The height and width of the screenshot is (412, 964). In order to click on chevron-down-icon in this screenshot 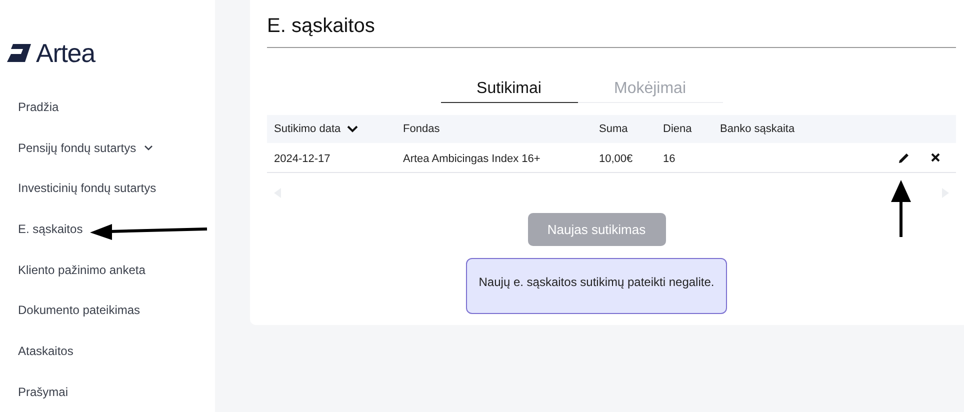, I will do `click(149, 147)`.